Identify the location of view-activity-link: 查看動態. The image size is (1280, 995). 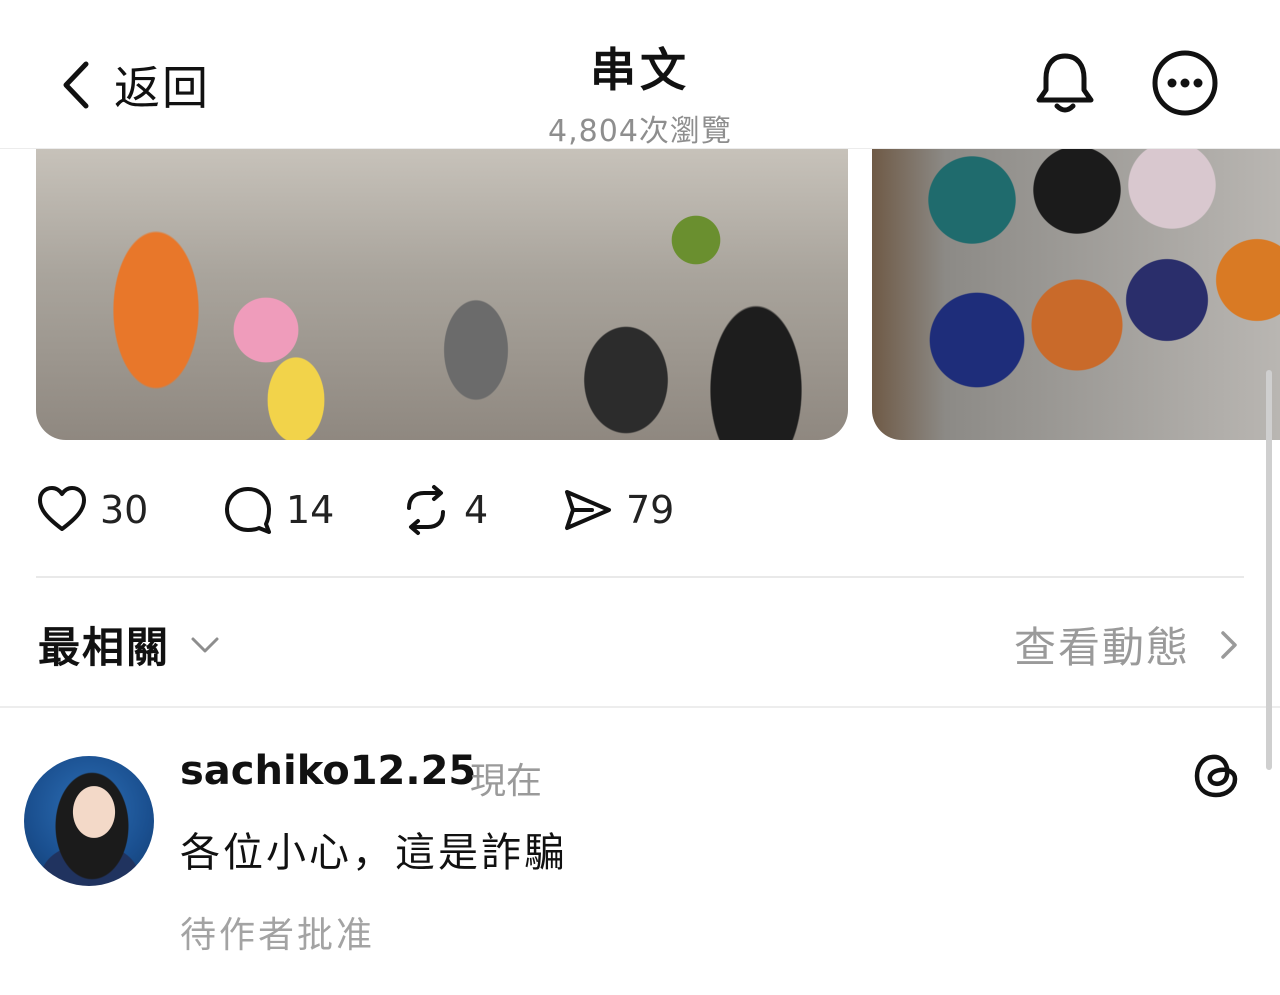
(1129, 644).